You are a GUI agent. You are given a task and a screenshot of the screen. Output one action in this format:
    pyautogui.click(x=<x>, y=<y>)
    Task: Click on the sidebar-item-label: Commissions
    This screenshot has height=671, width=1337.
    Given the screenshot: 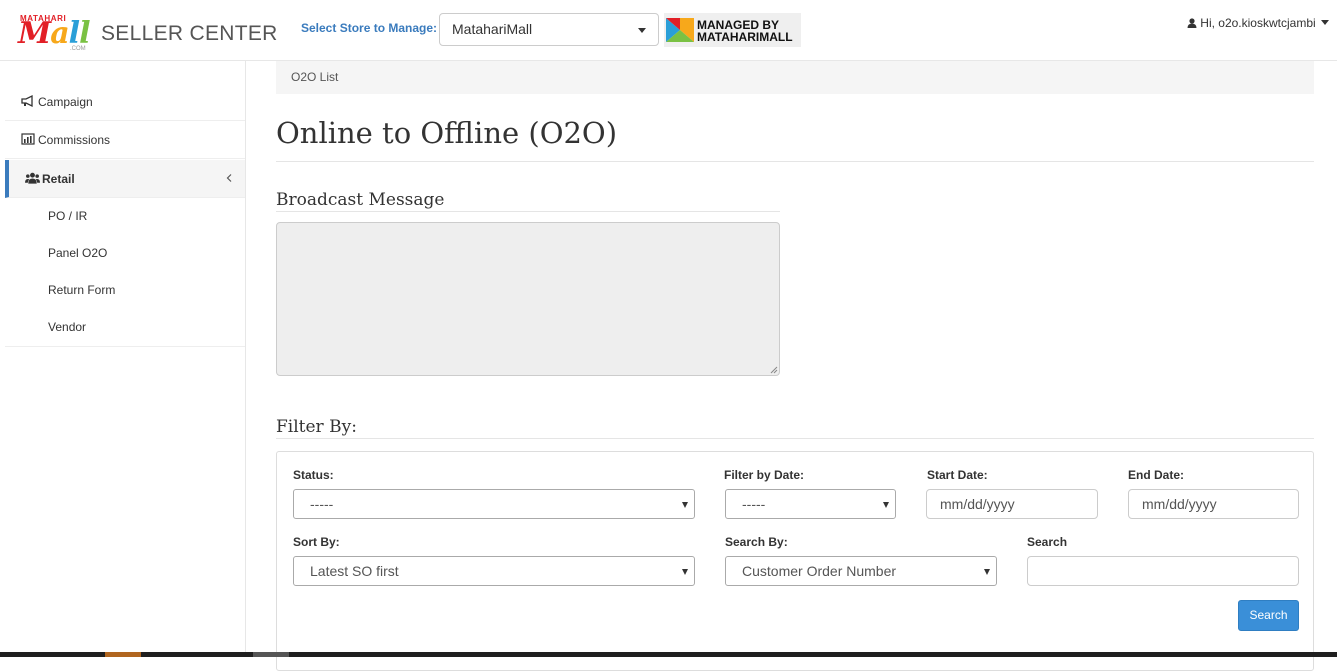 What is the action you would take?
    pyautogui.click(x=74, y=140)
    